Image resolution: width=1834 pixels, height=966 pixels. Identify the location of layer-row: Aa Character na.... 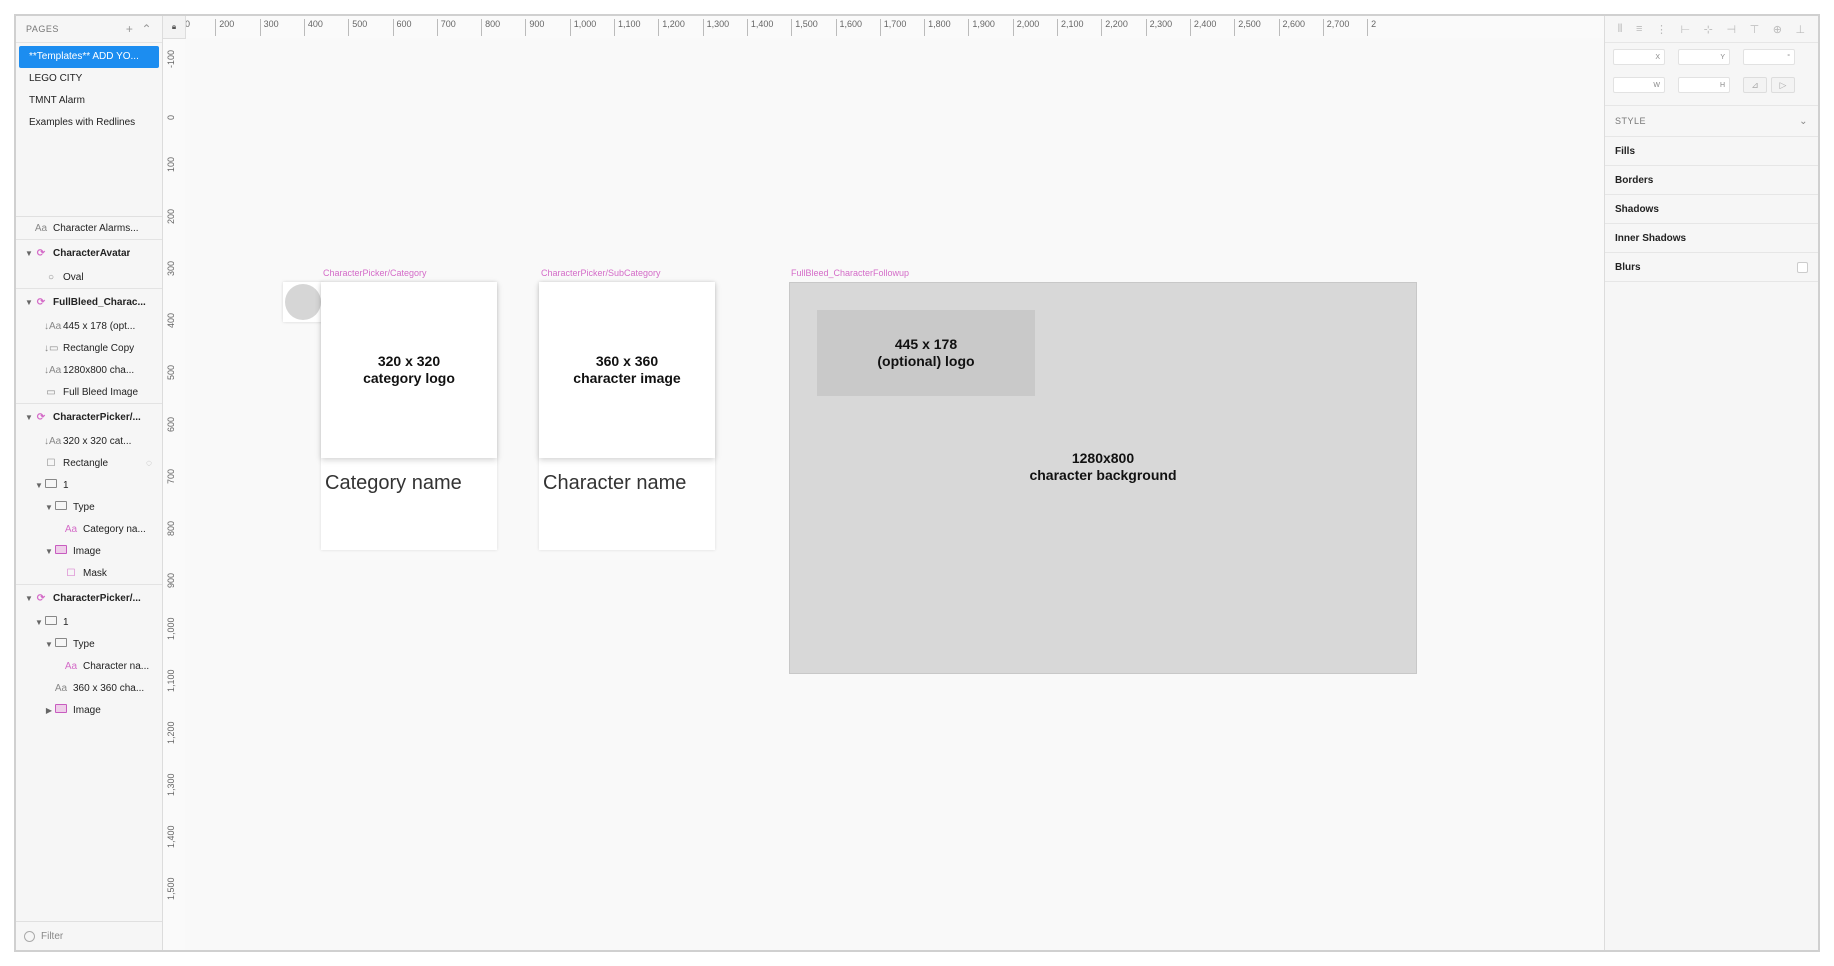
(89, 666).